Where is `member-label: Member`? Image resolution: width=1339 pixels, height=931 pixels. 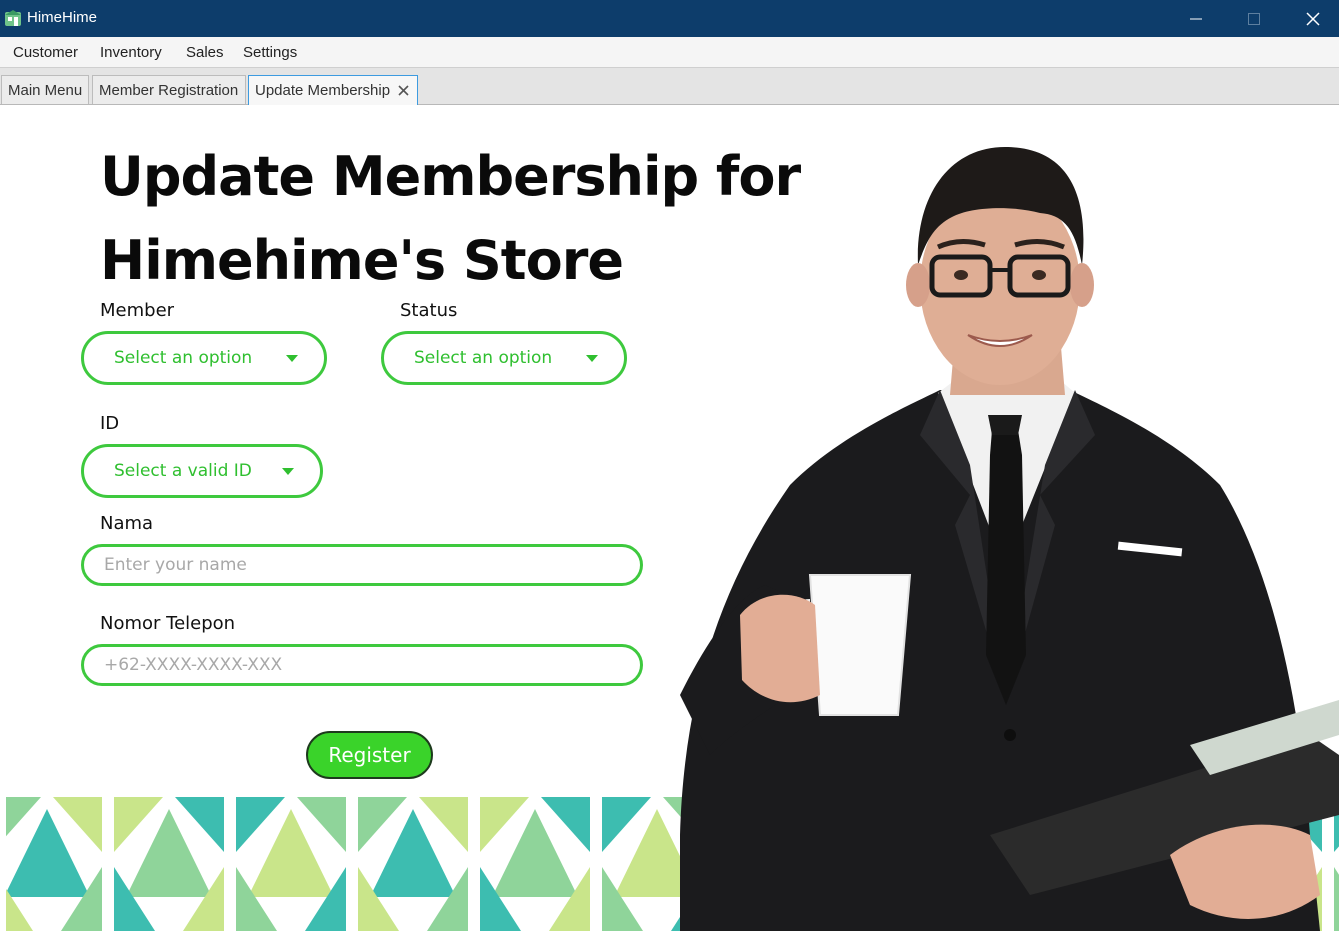
member-label: Member is located at coordinates (137, 310).